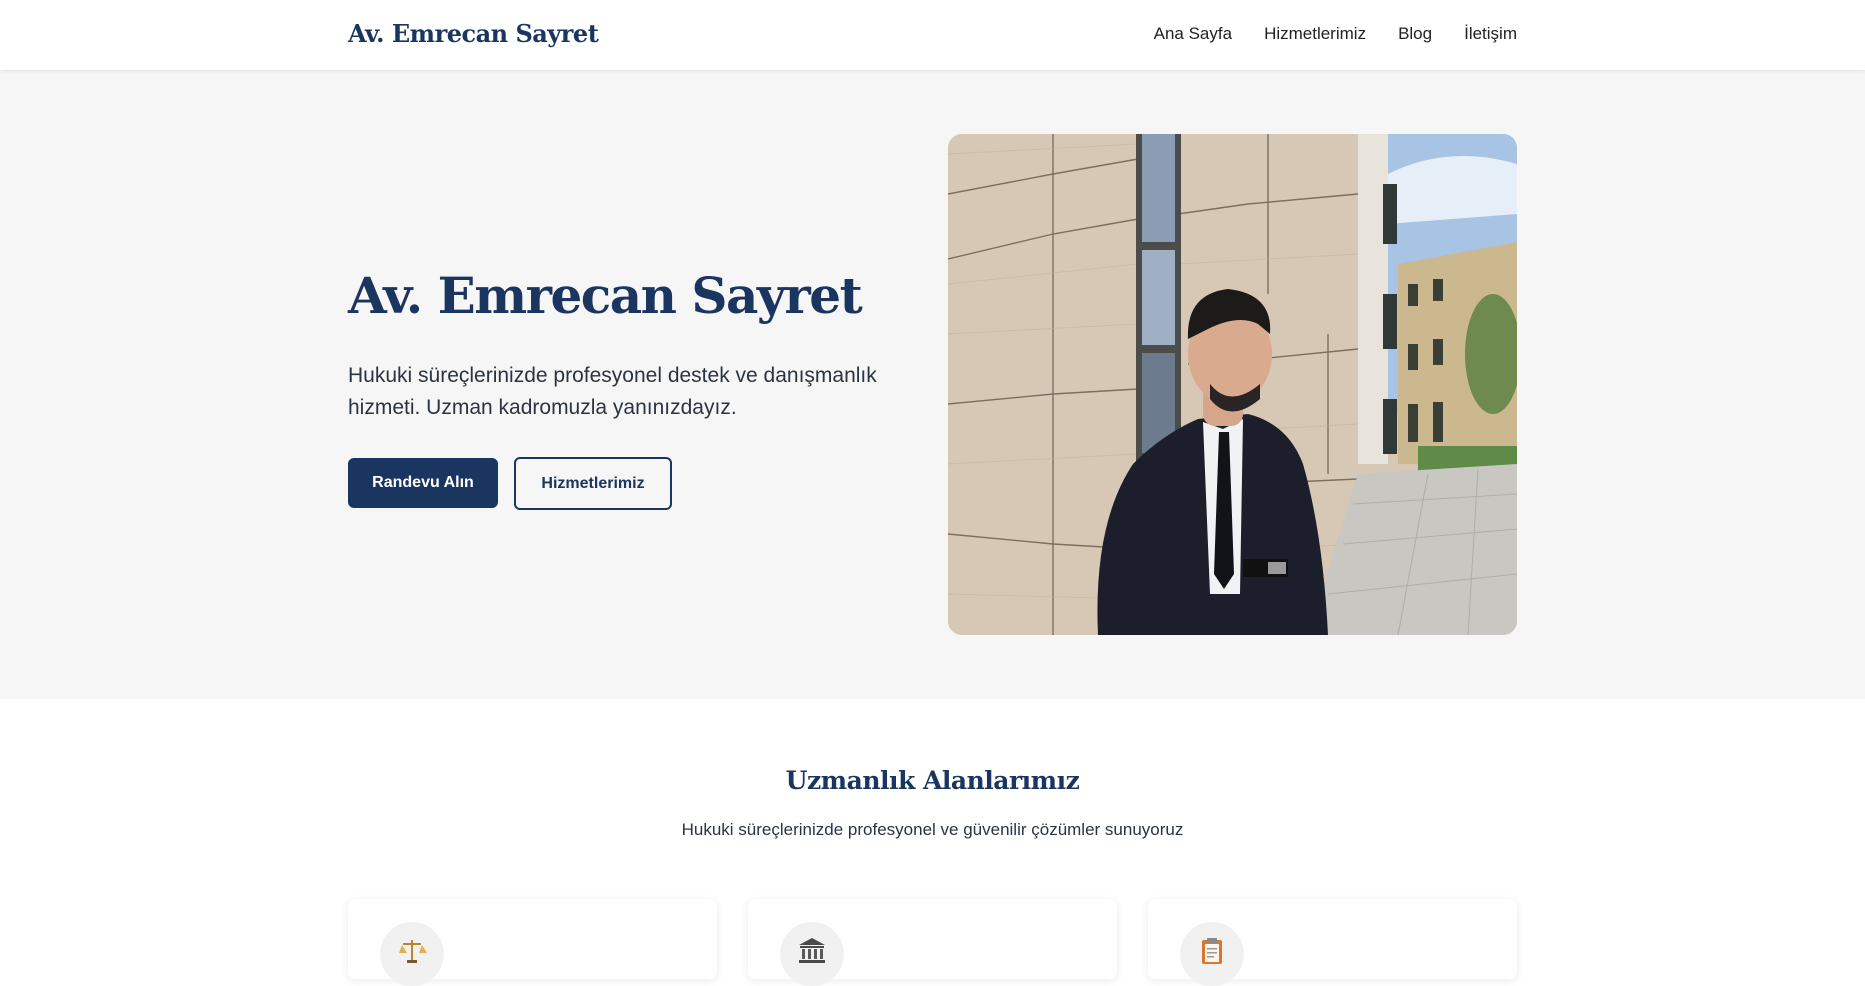  Describe the element at coordinates (812, 954) in the screenshot. I see `courthouse-icon` at that location.